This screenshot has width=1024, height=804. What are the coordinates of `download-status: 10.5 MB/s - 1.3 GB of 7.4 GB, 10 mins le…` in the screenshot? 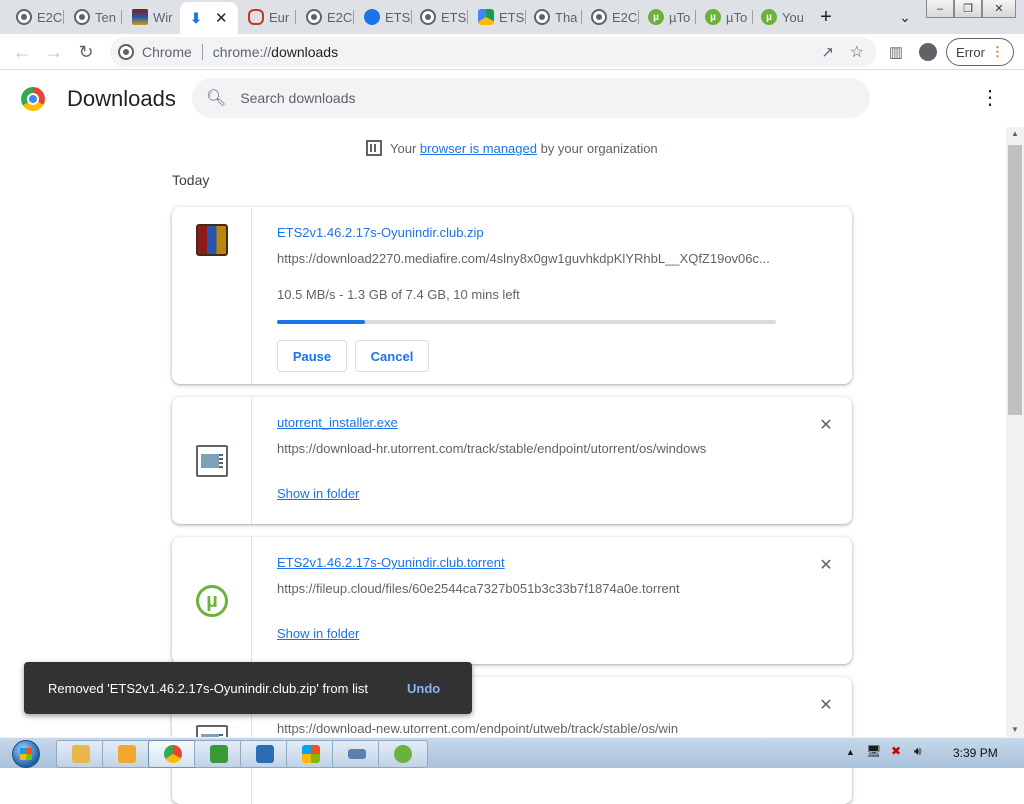 It's located at (398, 294).